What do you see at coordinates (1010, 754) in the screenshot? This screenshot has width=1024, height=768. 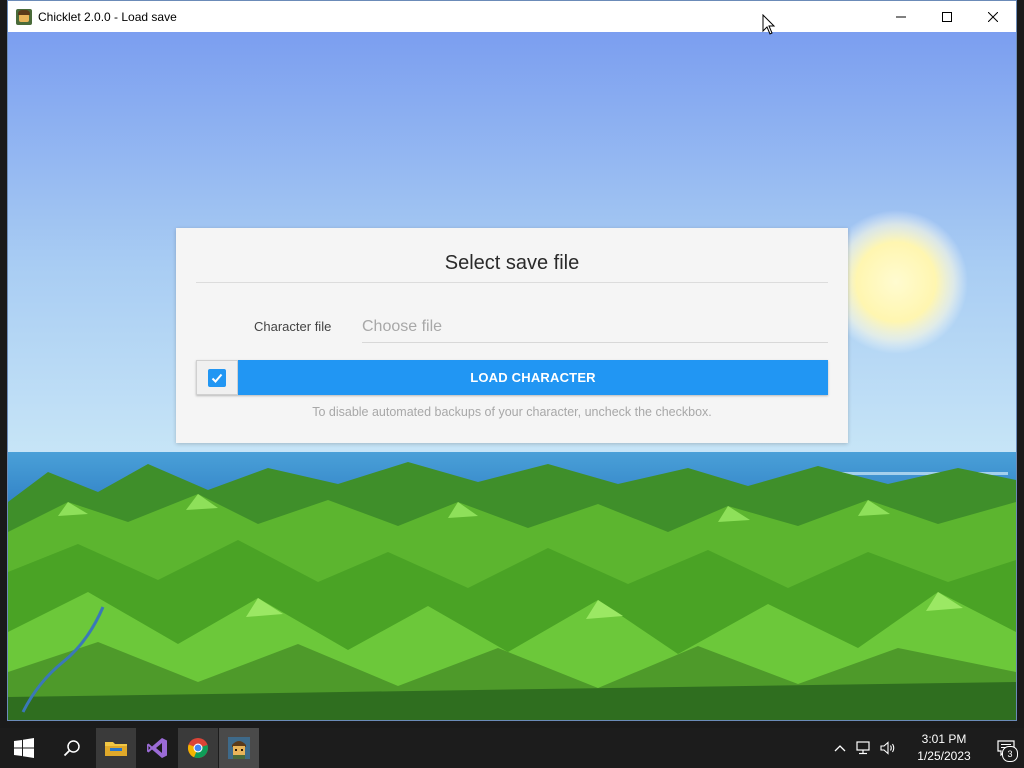 I see `notification-count-badge: 3` at bounding box center [1010, 754].